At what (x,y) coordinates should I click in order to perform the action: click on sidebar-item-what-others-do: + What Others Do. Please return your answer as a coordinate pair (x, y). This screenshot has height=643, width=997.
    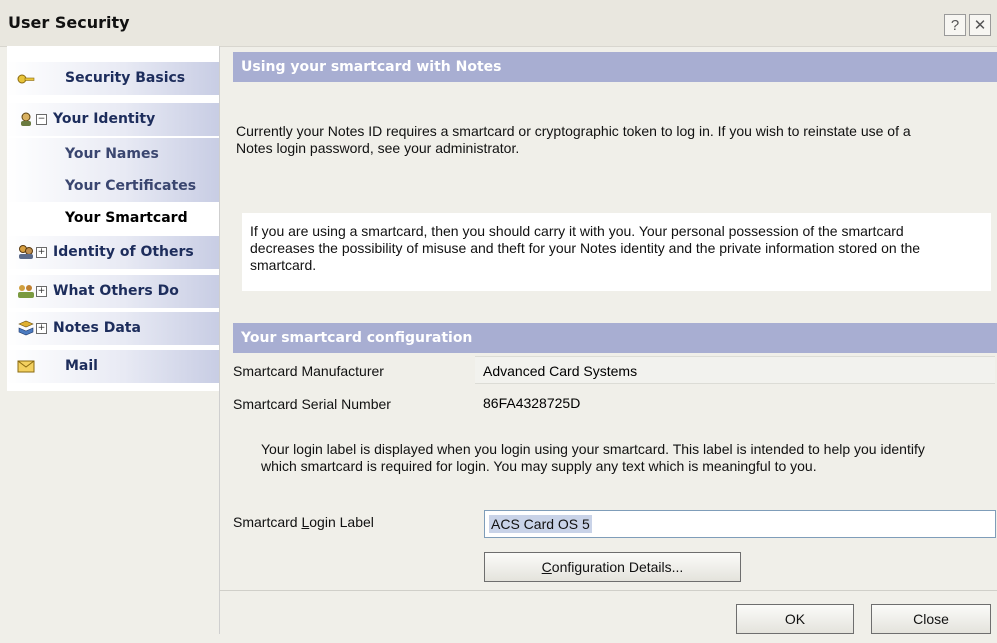
    Looking at the image, I should click on (113, 291).